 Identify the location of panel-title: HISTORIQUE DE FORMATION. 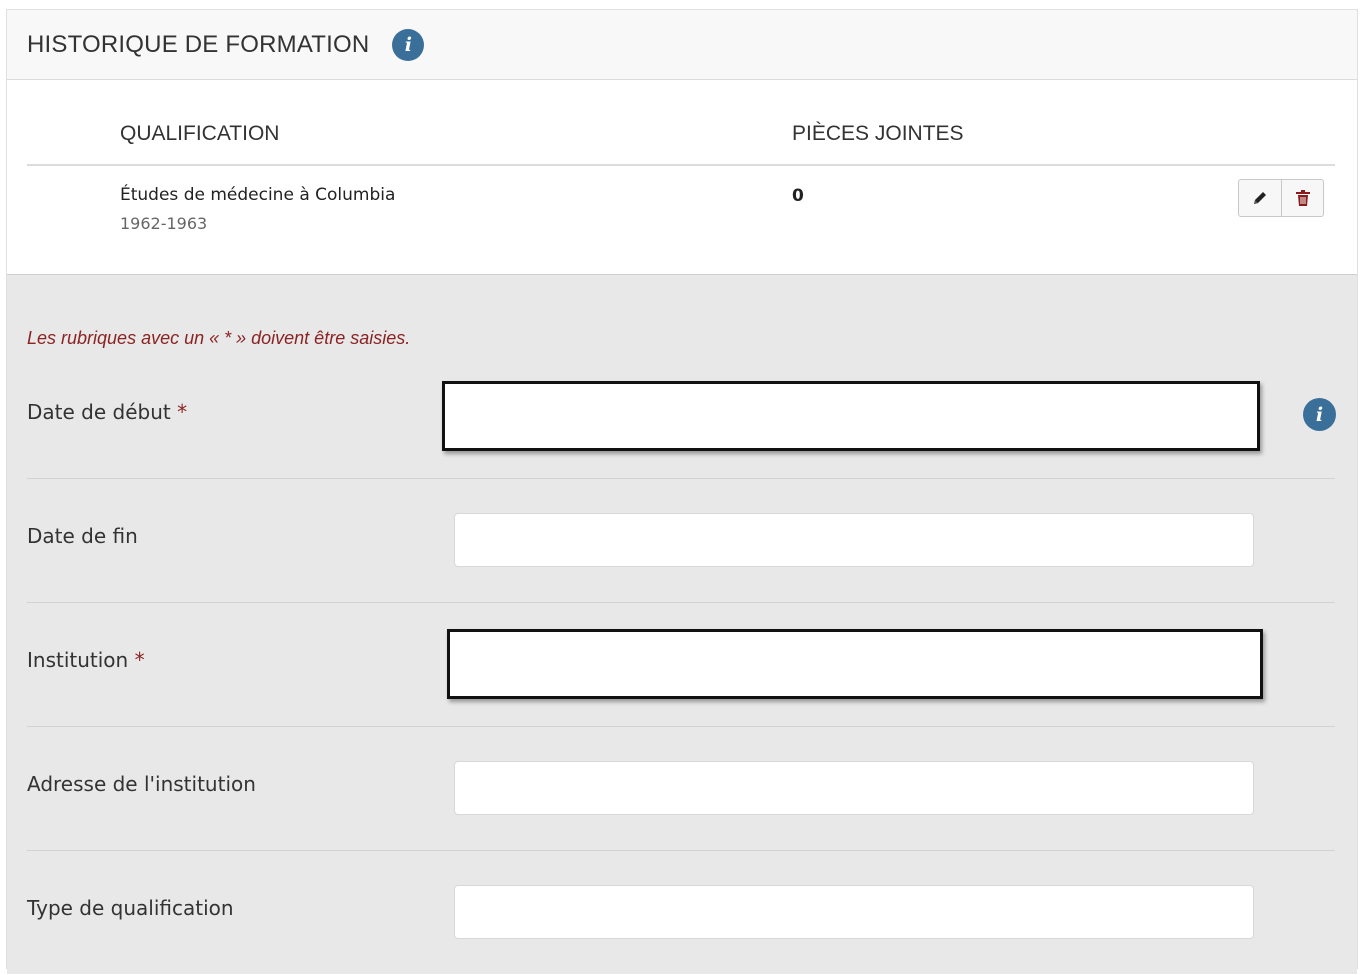
(198, 44).